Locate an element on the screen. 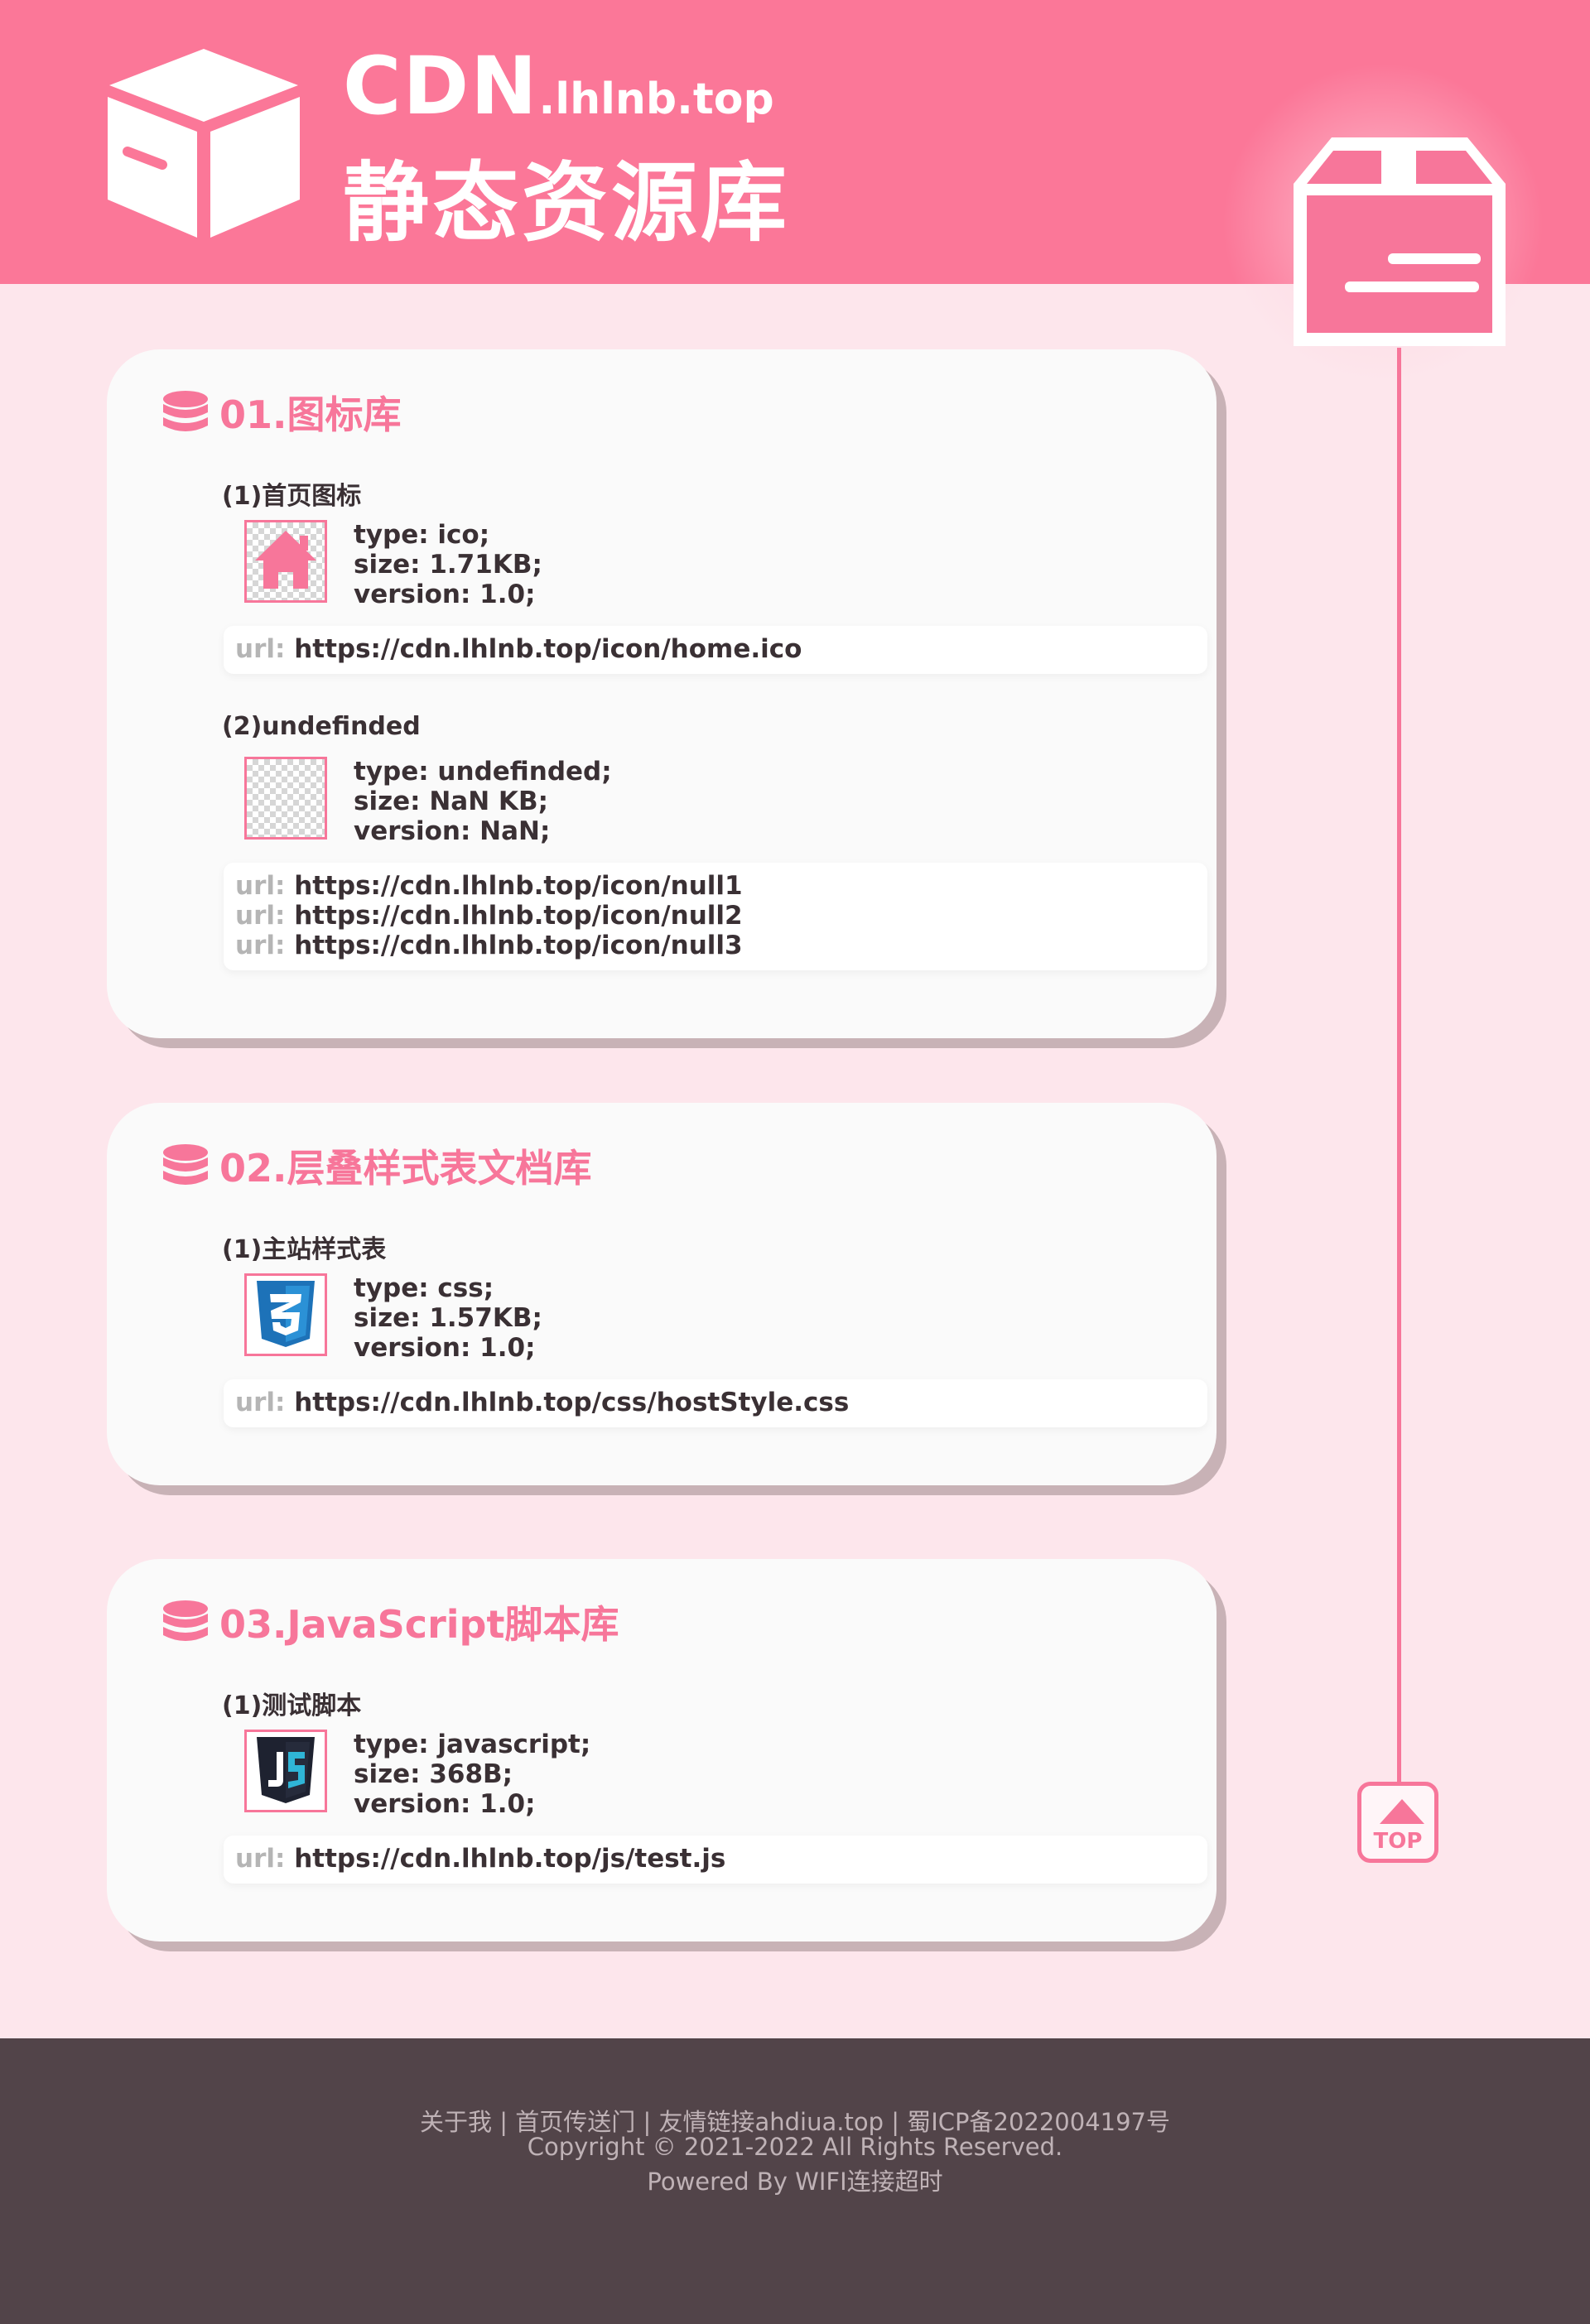  back-to-top-label: TOP is located at coordinates (1398, 1841).